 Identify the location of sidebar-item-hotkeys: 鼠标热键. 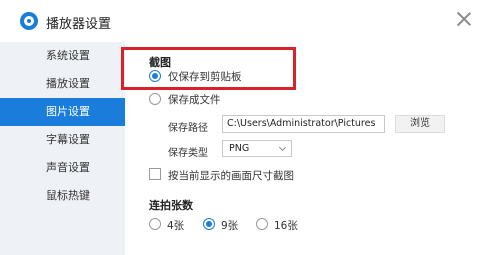
(62, 196).